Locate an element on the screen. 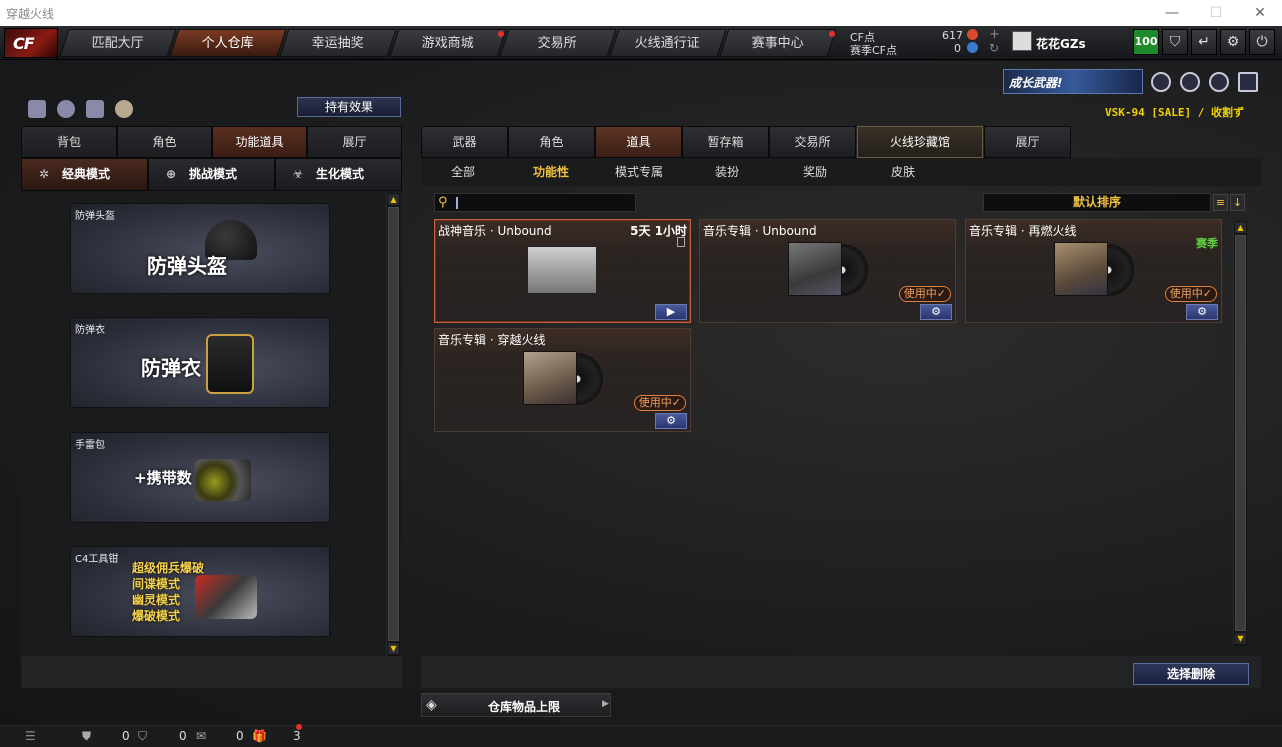 The width and height of the screenshot is (1282, 747). tab-exchange: 交易所 is located at coordinates (812, 142).